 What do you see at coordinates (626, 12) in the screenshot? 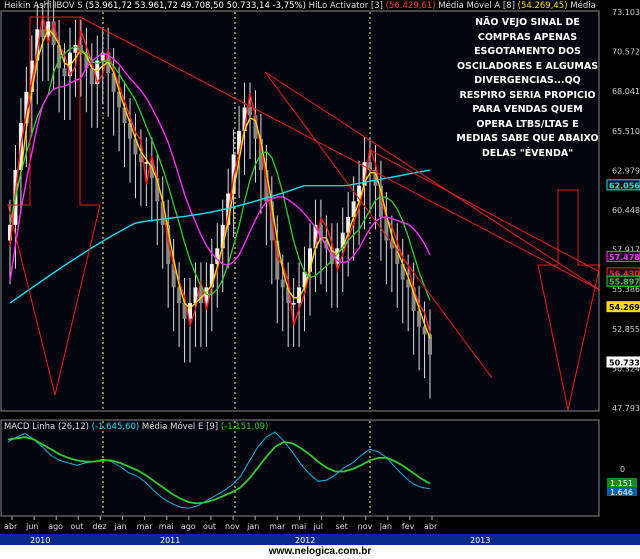
I see `price-tick: 73.103` at bounding box center [626, 12].